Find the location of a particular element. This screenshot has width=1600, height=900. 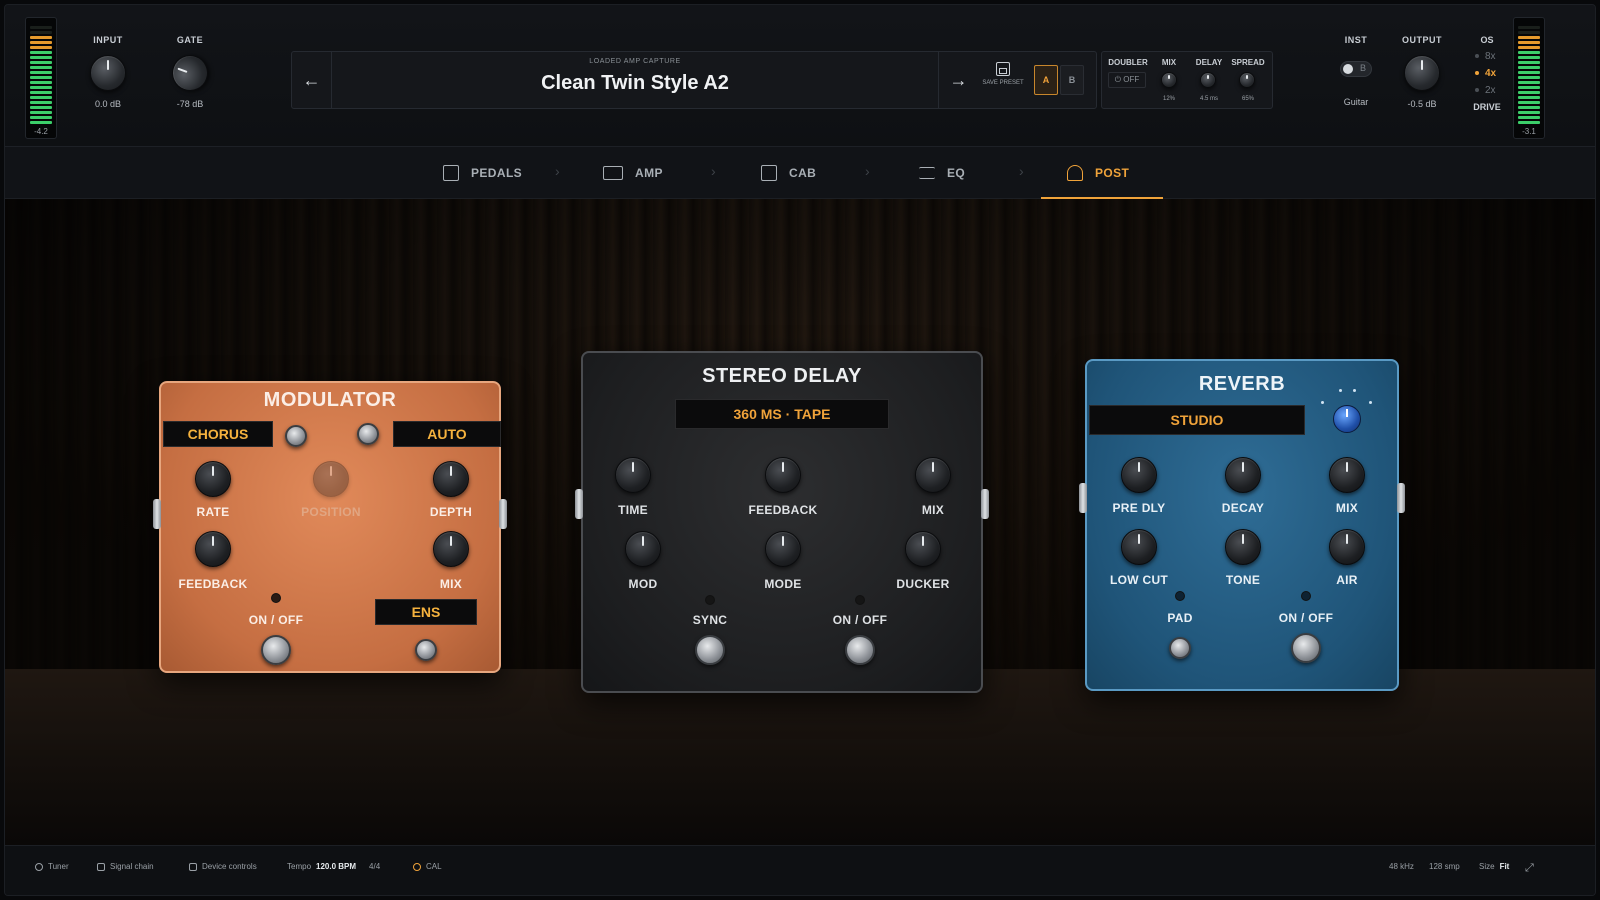

tab-pedals: PEDALS is located at coordinates (482, 173).